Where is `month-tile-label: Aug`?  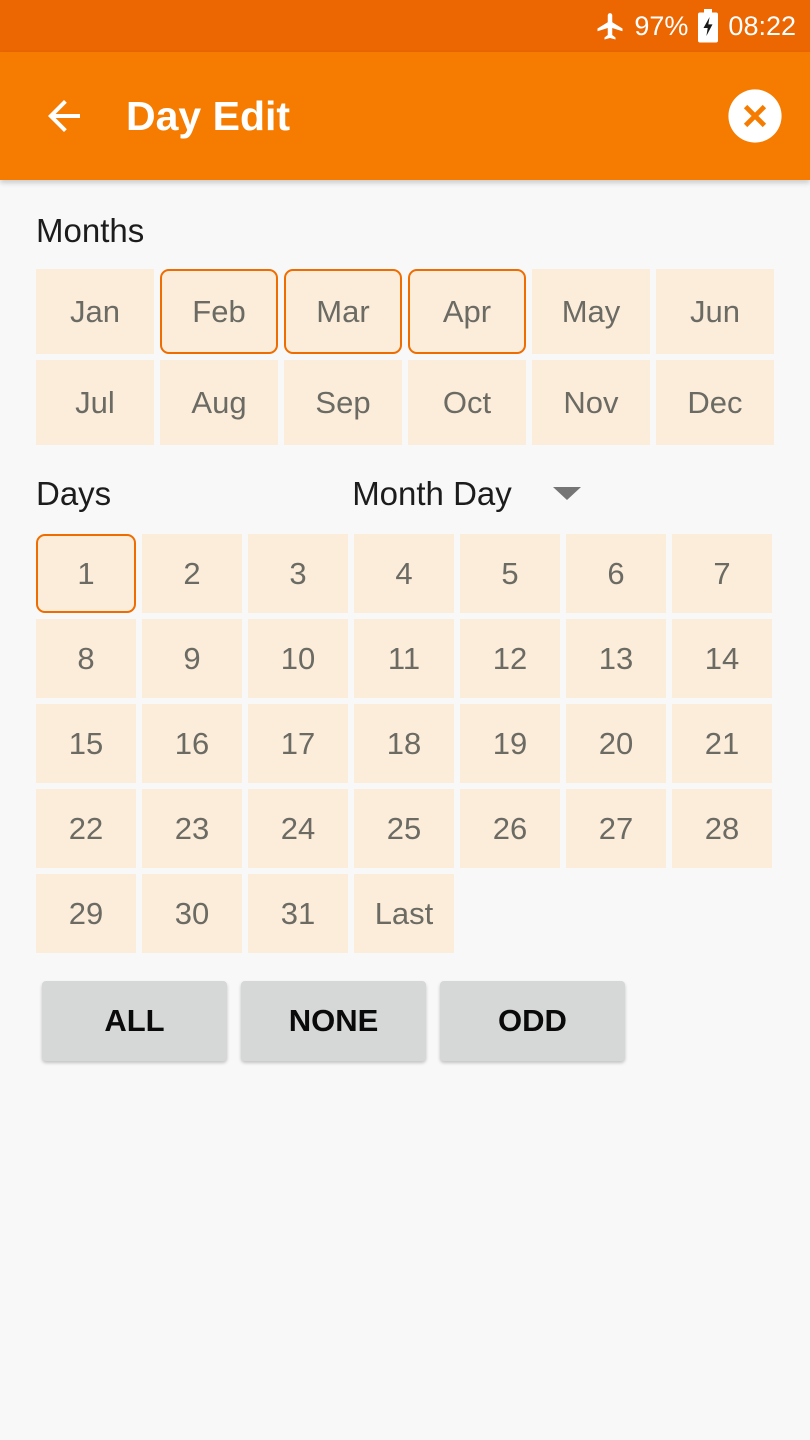
month-tile-label: Aug is located at coordinates (219, 402).